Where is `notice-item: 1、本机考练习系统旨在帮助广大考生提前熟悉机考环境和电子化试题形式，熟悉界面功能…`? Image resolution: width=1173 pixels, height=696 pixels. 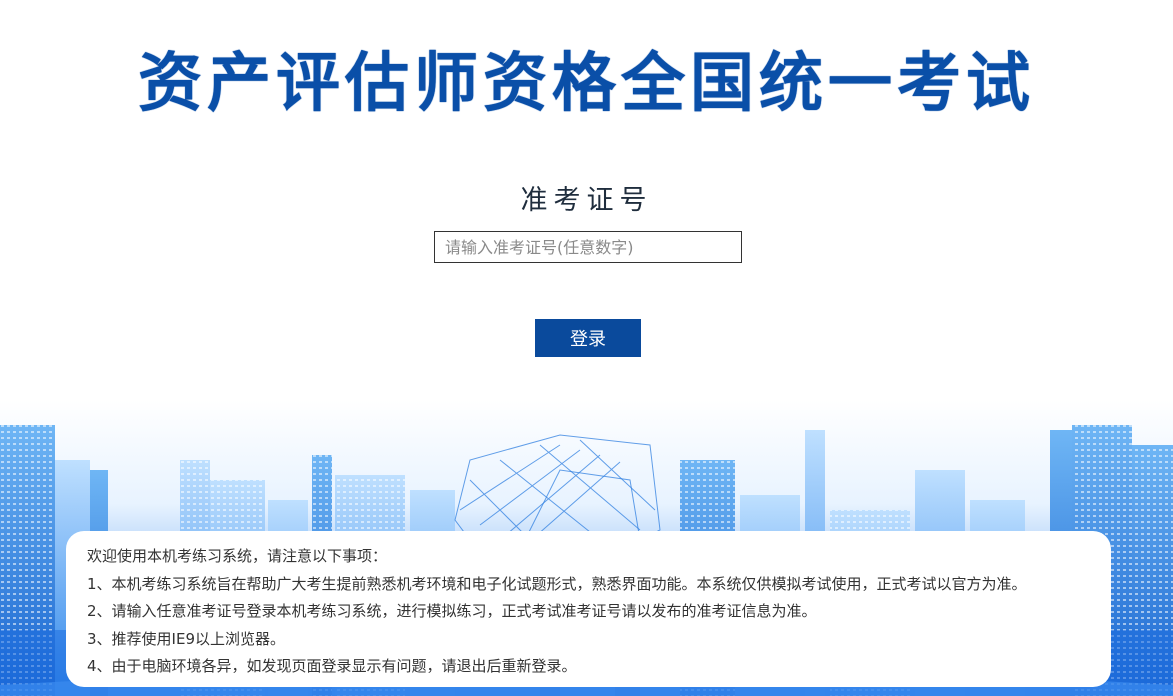 notice-item: 1、本机考练习系统旨在帮助广大考生提前熟悉机考环境和电子化试题形式，熟悉界面功能… is located at coordinates (557, 583).